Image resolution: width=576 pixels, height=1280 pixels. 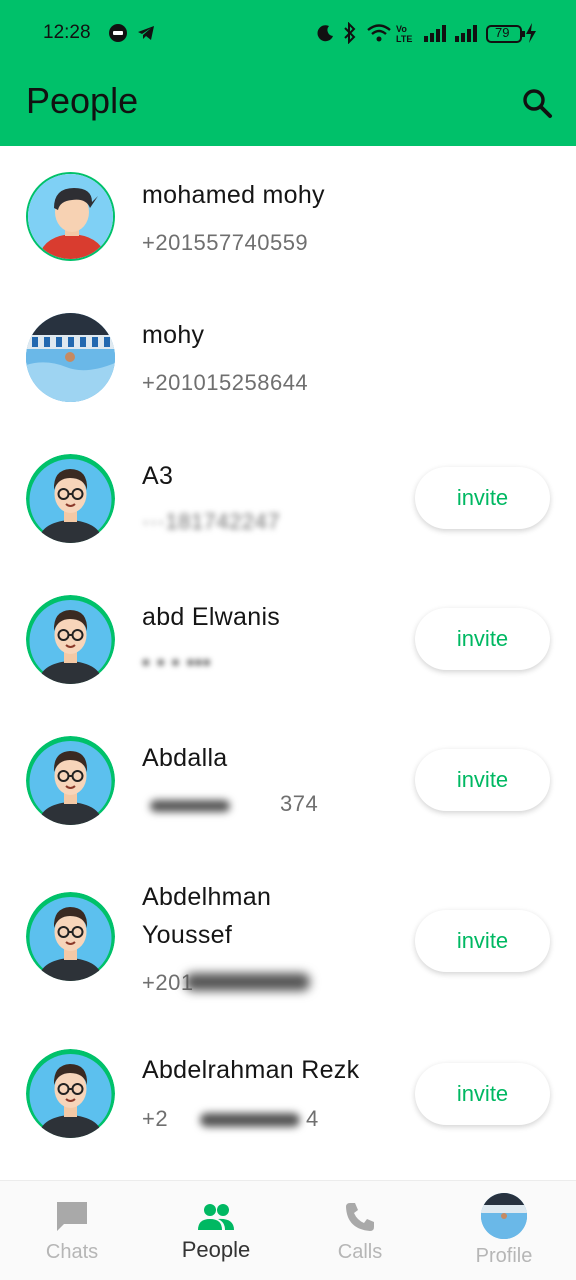 What do you see at coordinates (401, 29) in the screenshot?
I see `svg-text: Vo` at bounding box center [401, 29].